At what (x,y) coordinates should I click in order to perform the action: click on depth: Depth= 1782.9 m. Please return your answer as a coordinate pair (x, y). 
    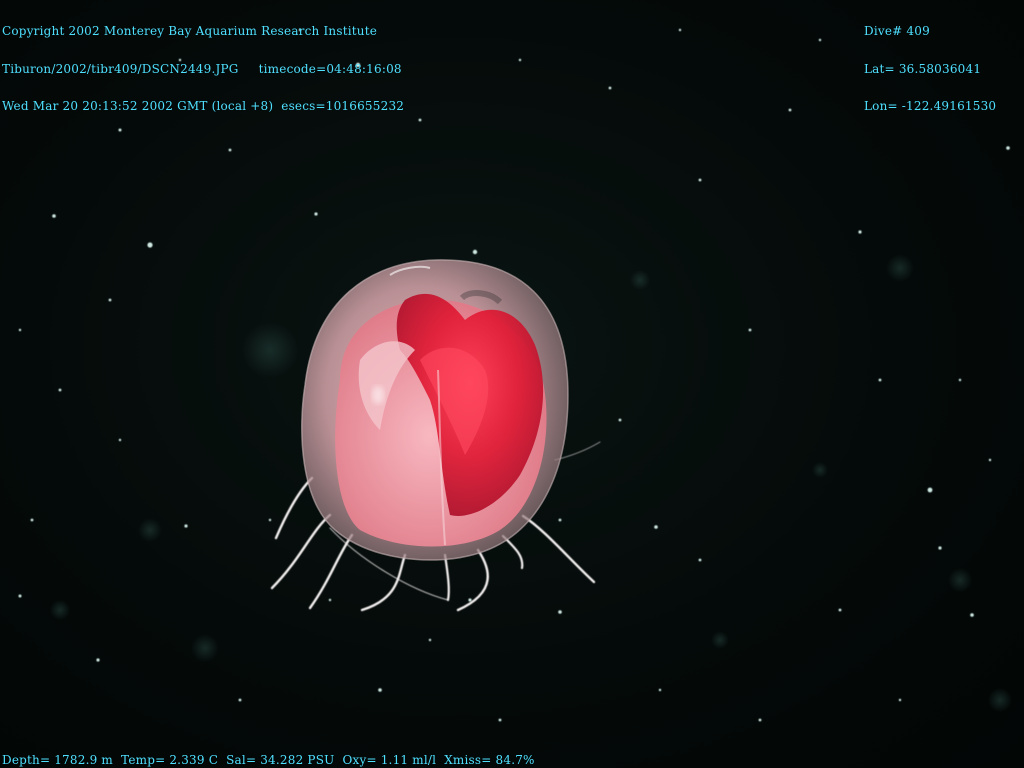
    Looking at the image, I should click on (58, 760).